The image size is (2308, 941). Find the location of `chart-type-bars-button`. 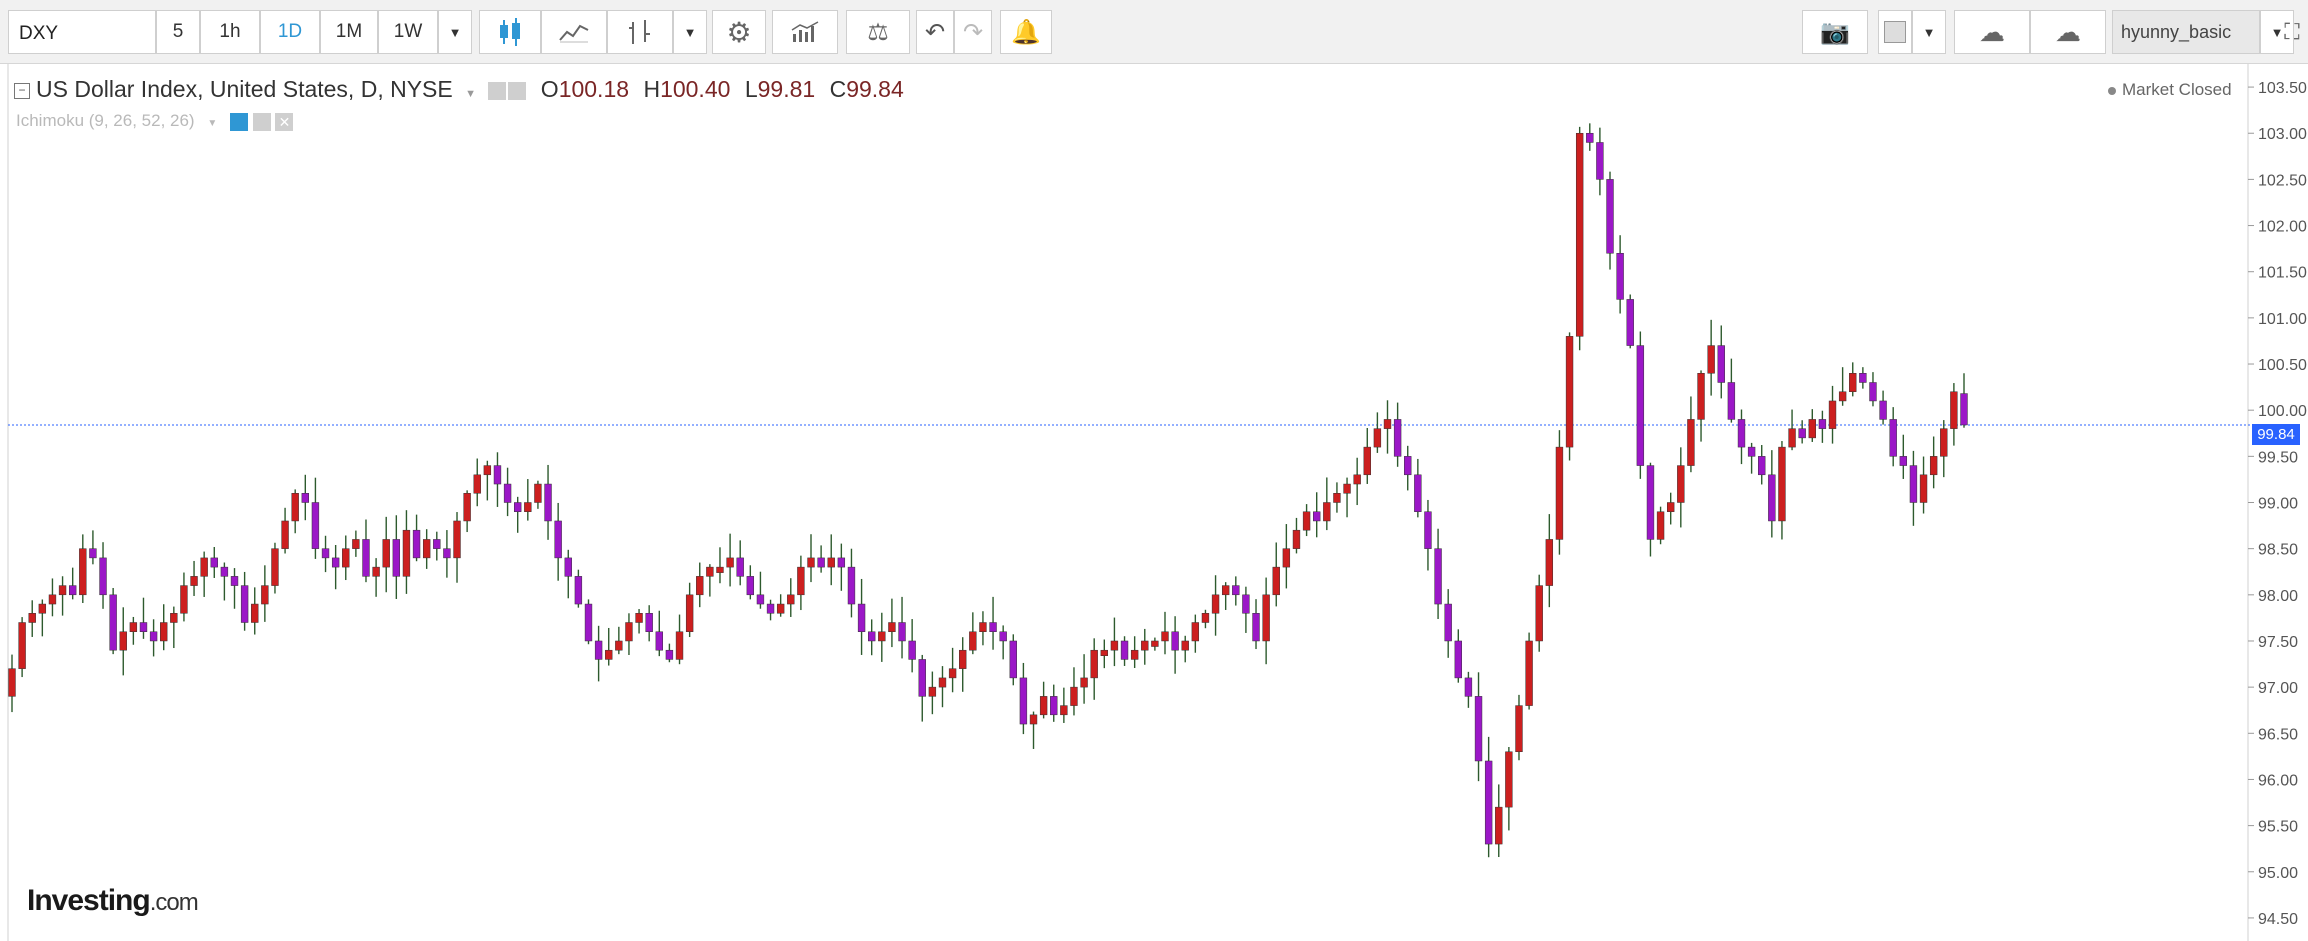

chart-type-bars-button is located at coordinates (640, 32).